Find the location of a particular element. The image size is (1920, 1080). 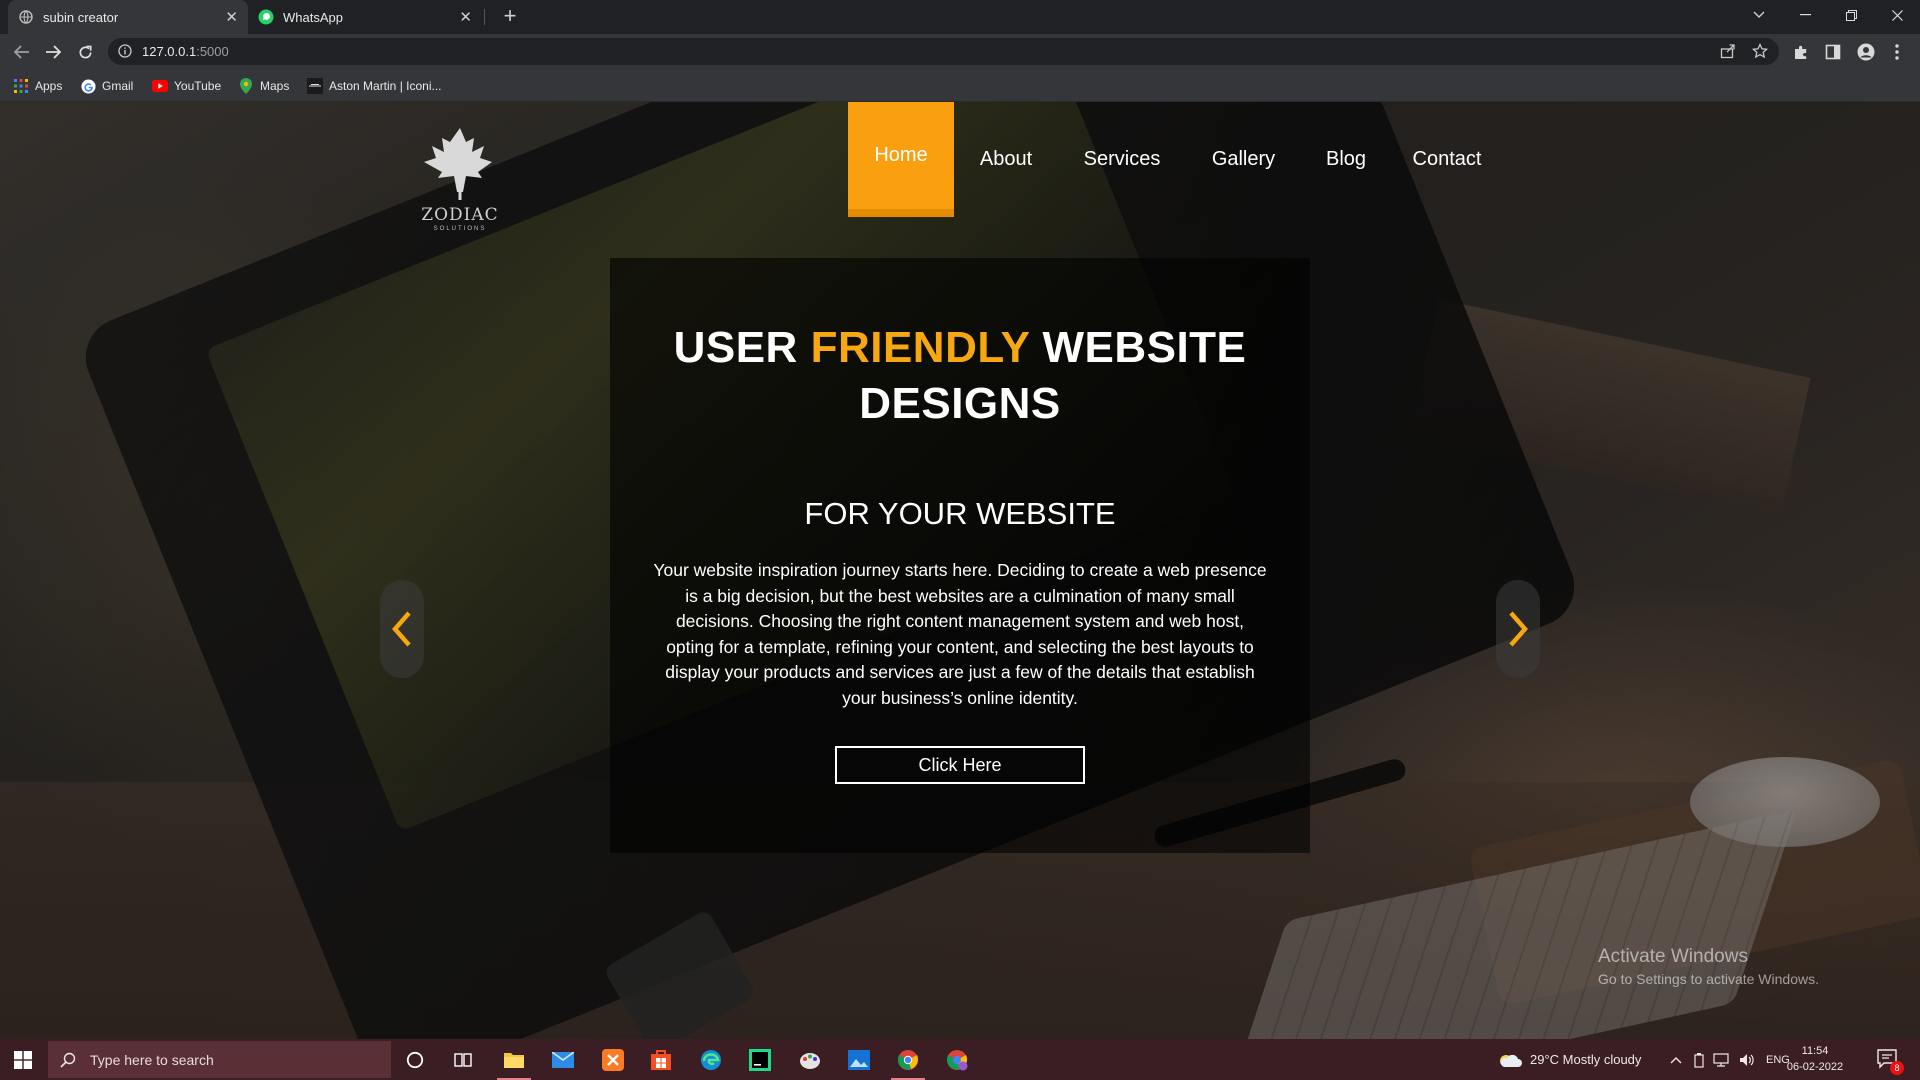

tab-search-chevron-icon is located at coordinates (1759, 15).